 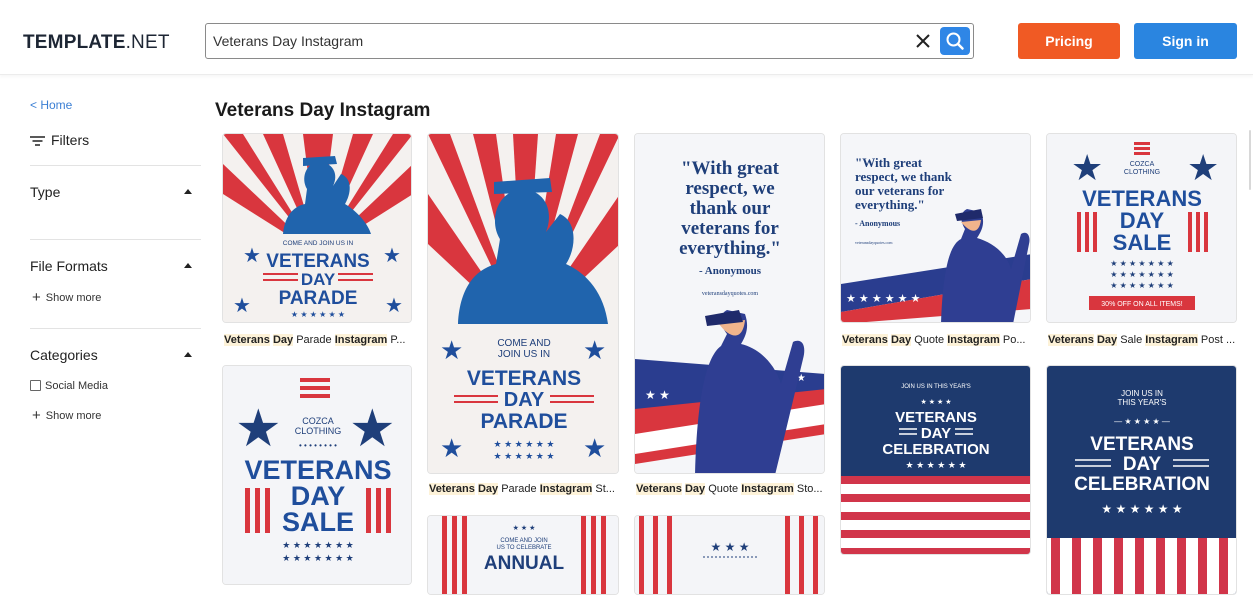 What do you see at coordinates (904, 176) in the screenshot?
I see `card-text: respect, we thank` at bounding box center [904, 176].